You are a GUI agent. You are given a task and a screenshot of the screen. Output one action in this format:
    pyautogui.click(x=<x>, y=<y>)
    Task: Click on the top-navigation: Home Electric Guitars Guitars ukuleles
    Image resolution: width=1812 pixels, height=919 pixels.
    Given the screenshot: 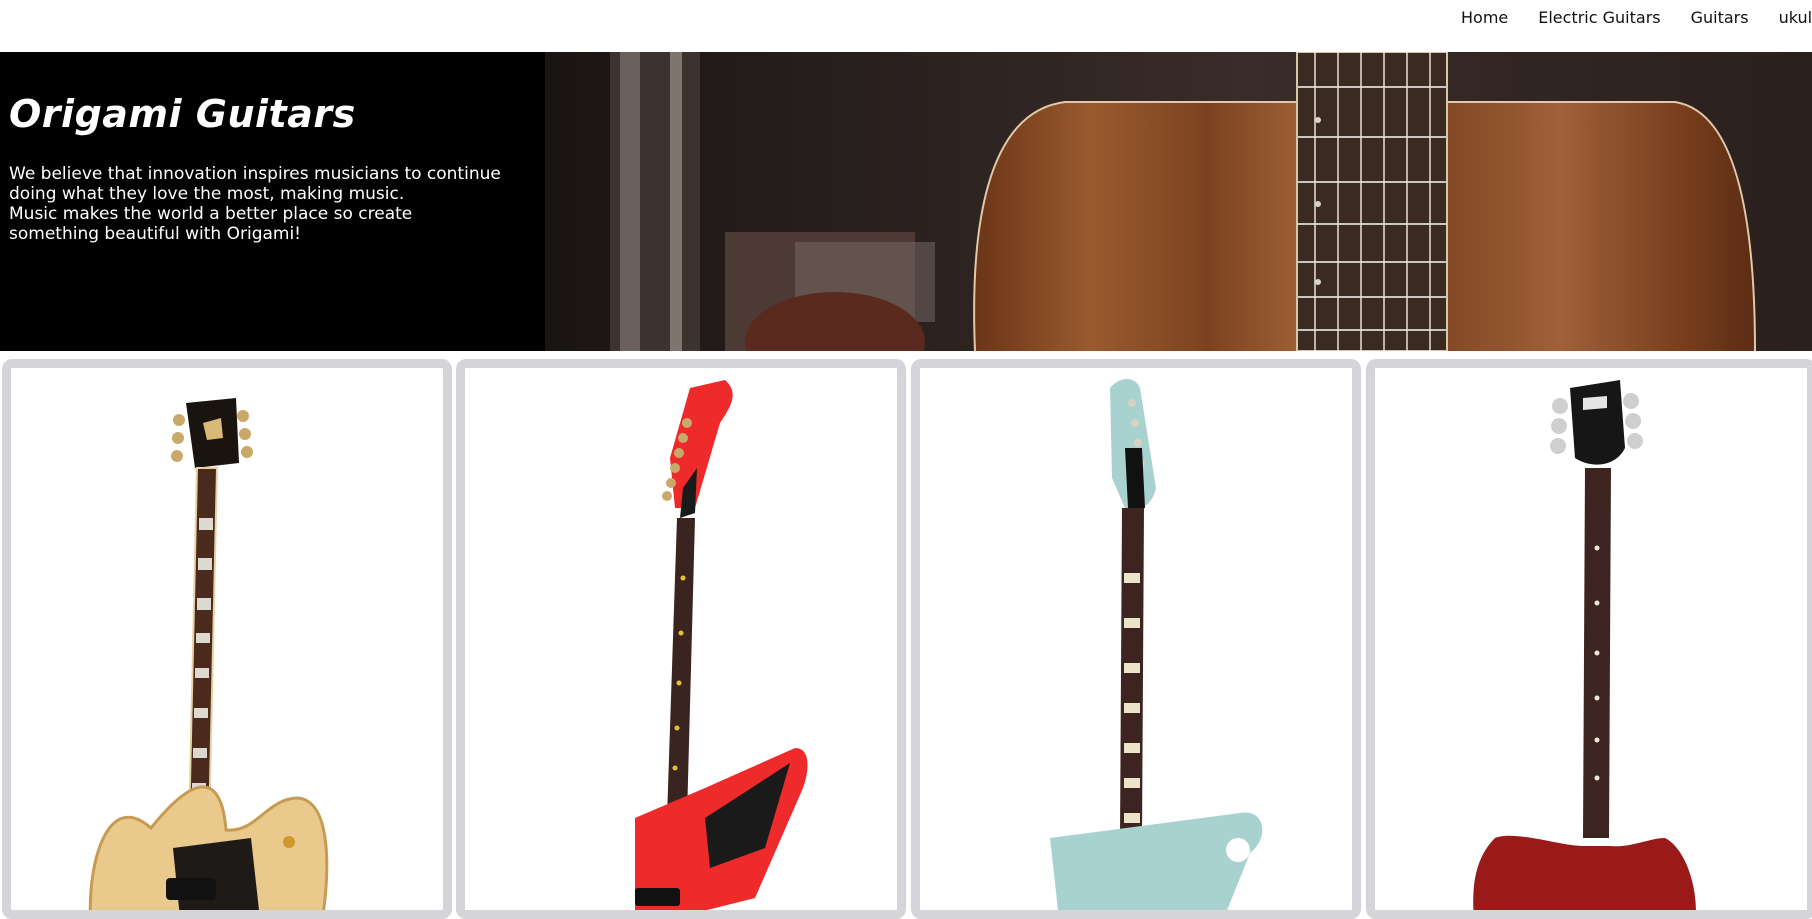 What is the action you would take?
    pyautogui.click(x=906, y=26)
    